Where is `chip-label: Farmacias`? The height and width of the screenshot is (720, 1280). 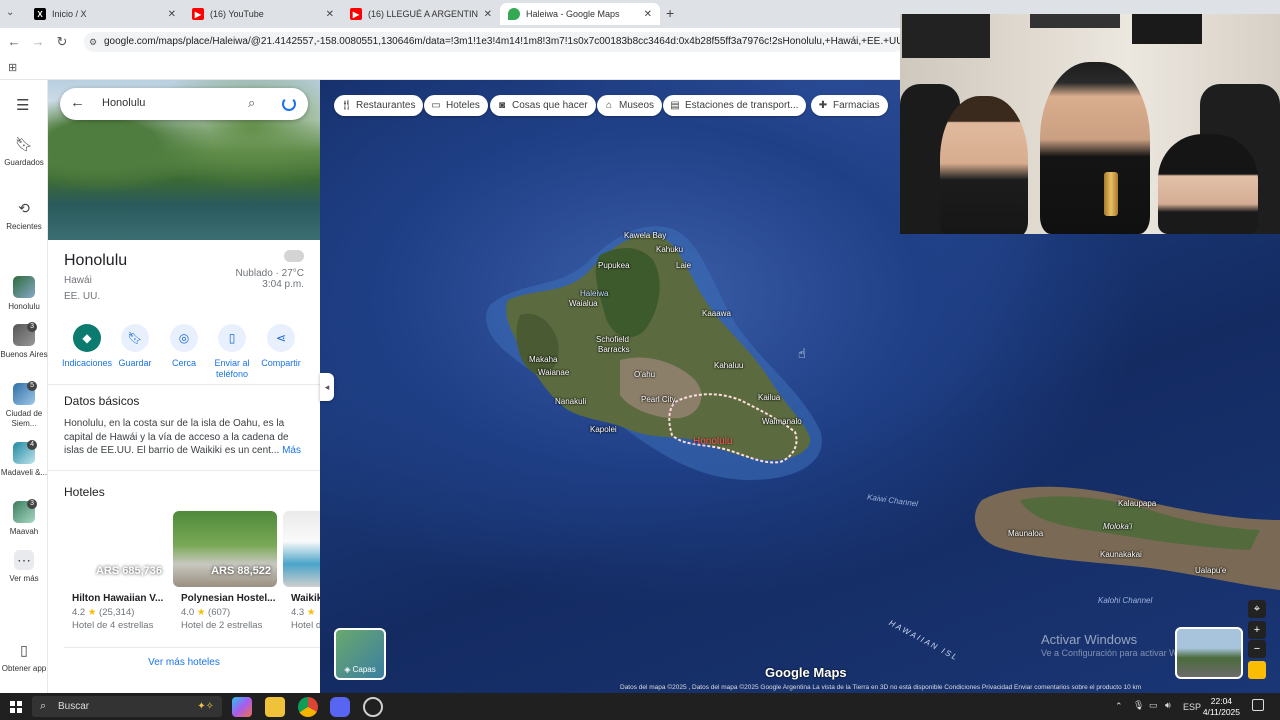
chip-label: Farmacias is located at coordinates (856, 105).